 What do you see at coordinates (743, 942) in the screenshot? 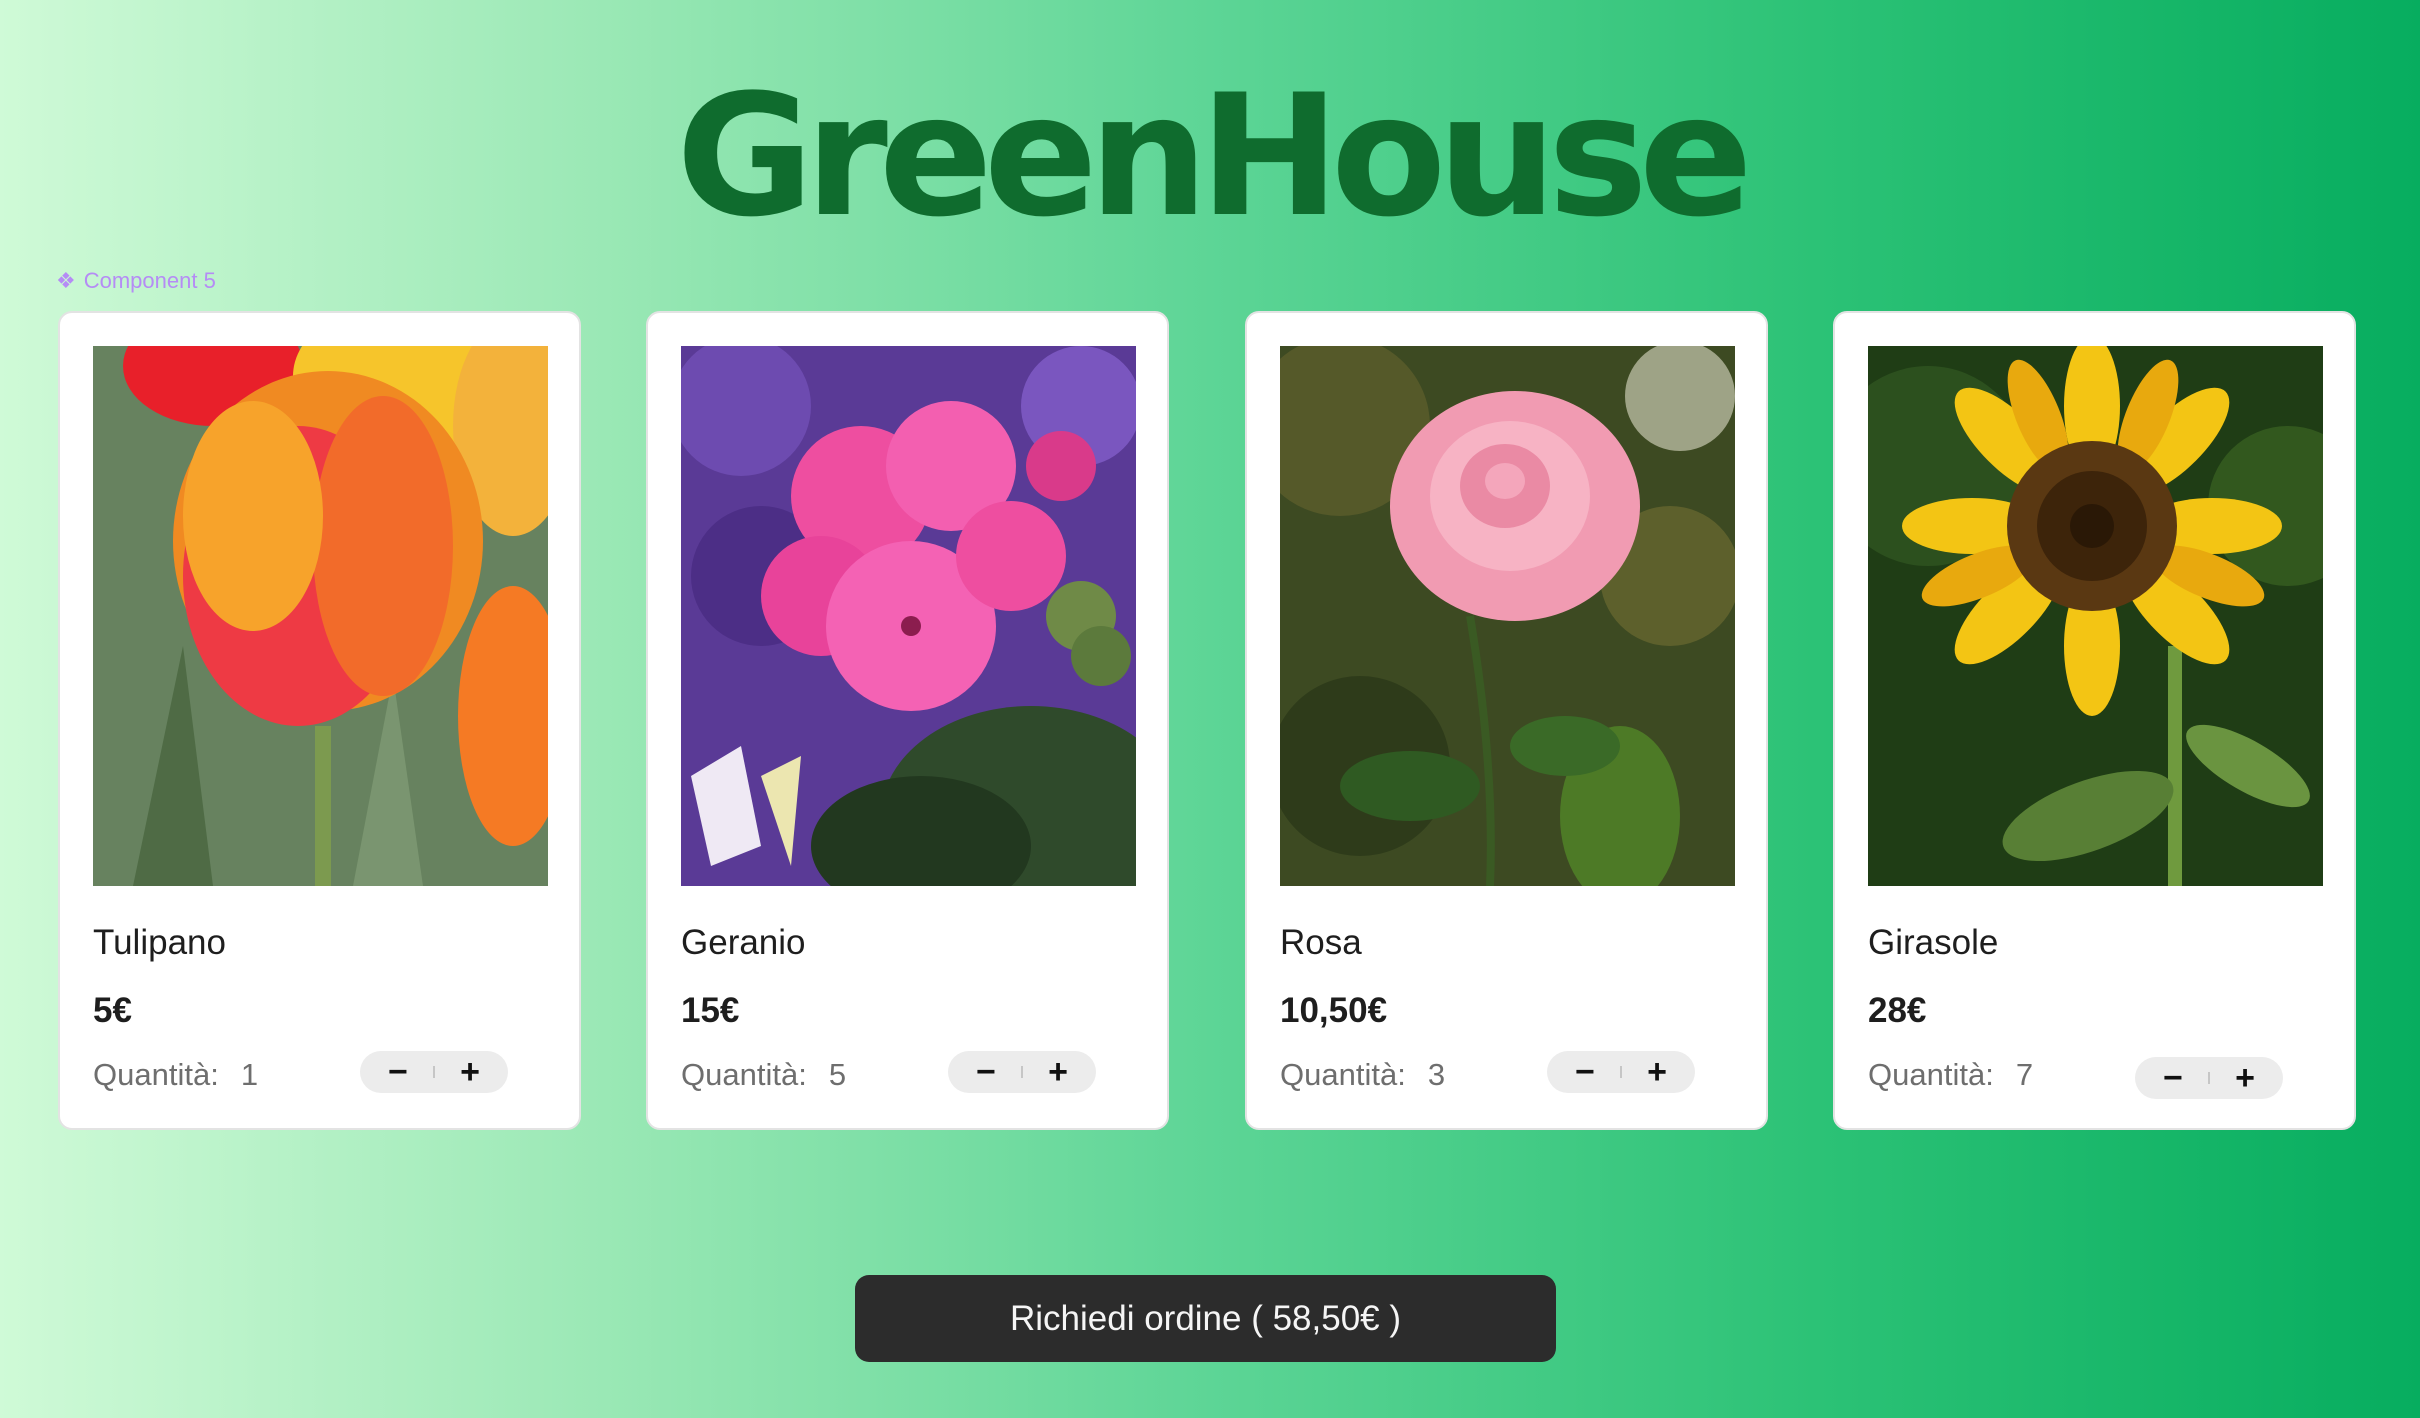
I see `product-name: Geranio` at bounding box center [743, 942].